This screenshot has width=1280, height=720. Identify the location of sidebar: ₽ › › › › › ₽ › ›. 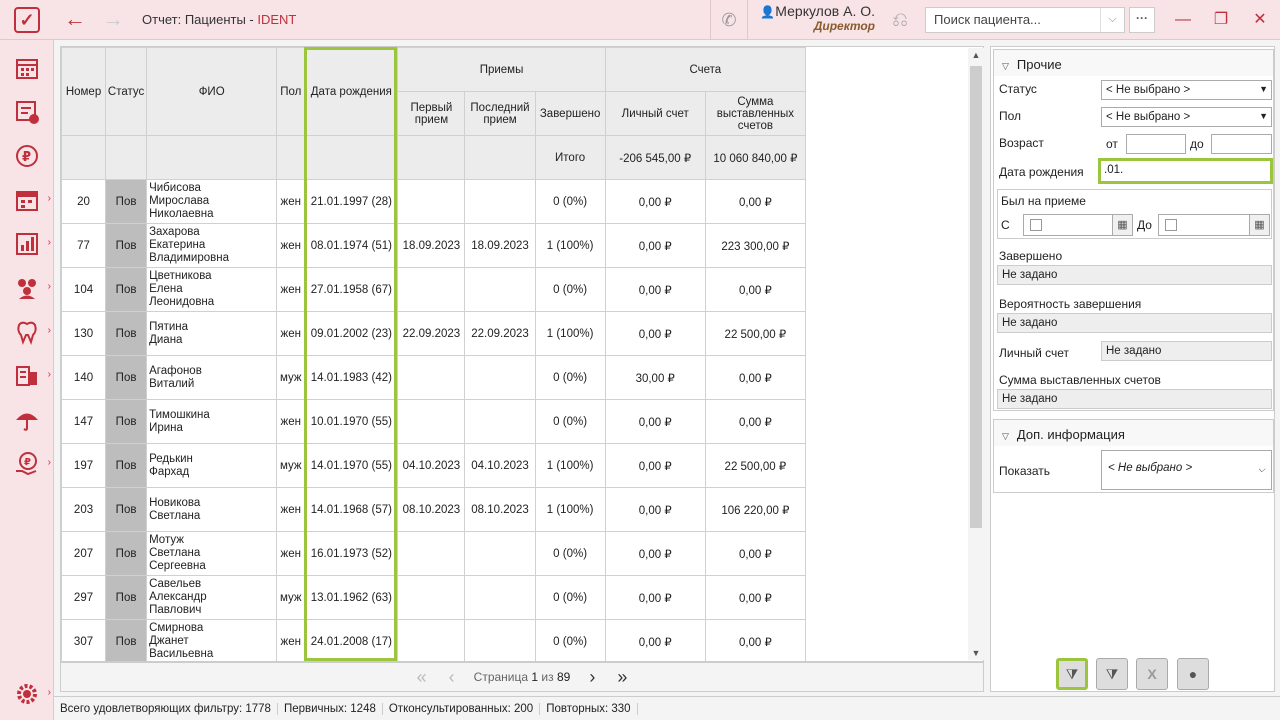
(27, 380).